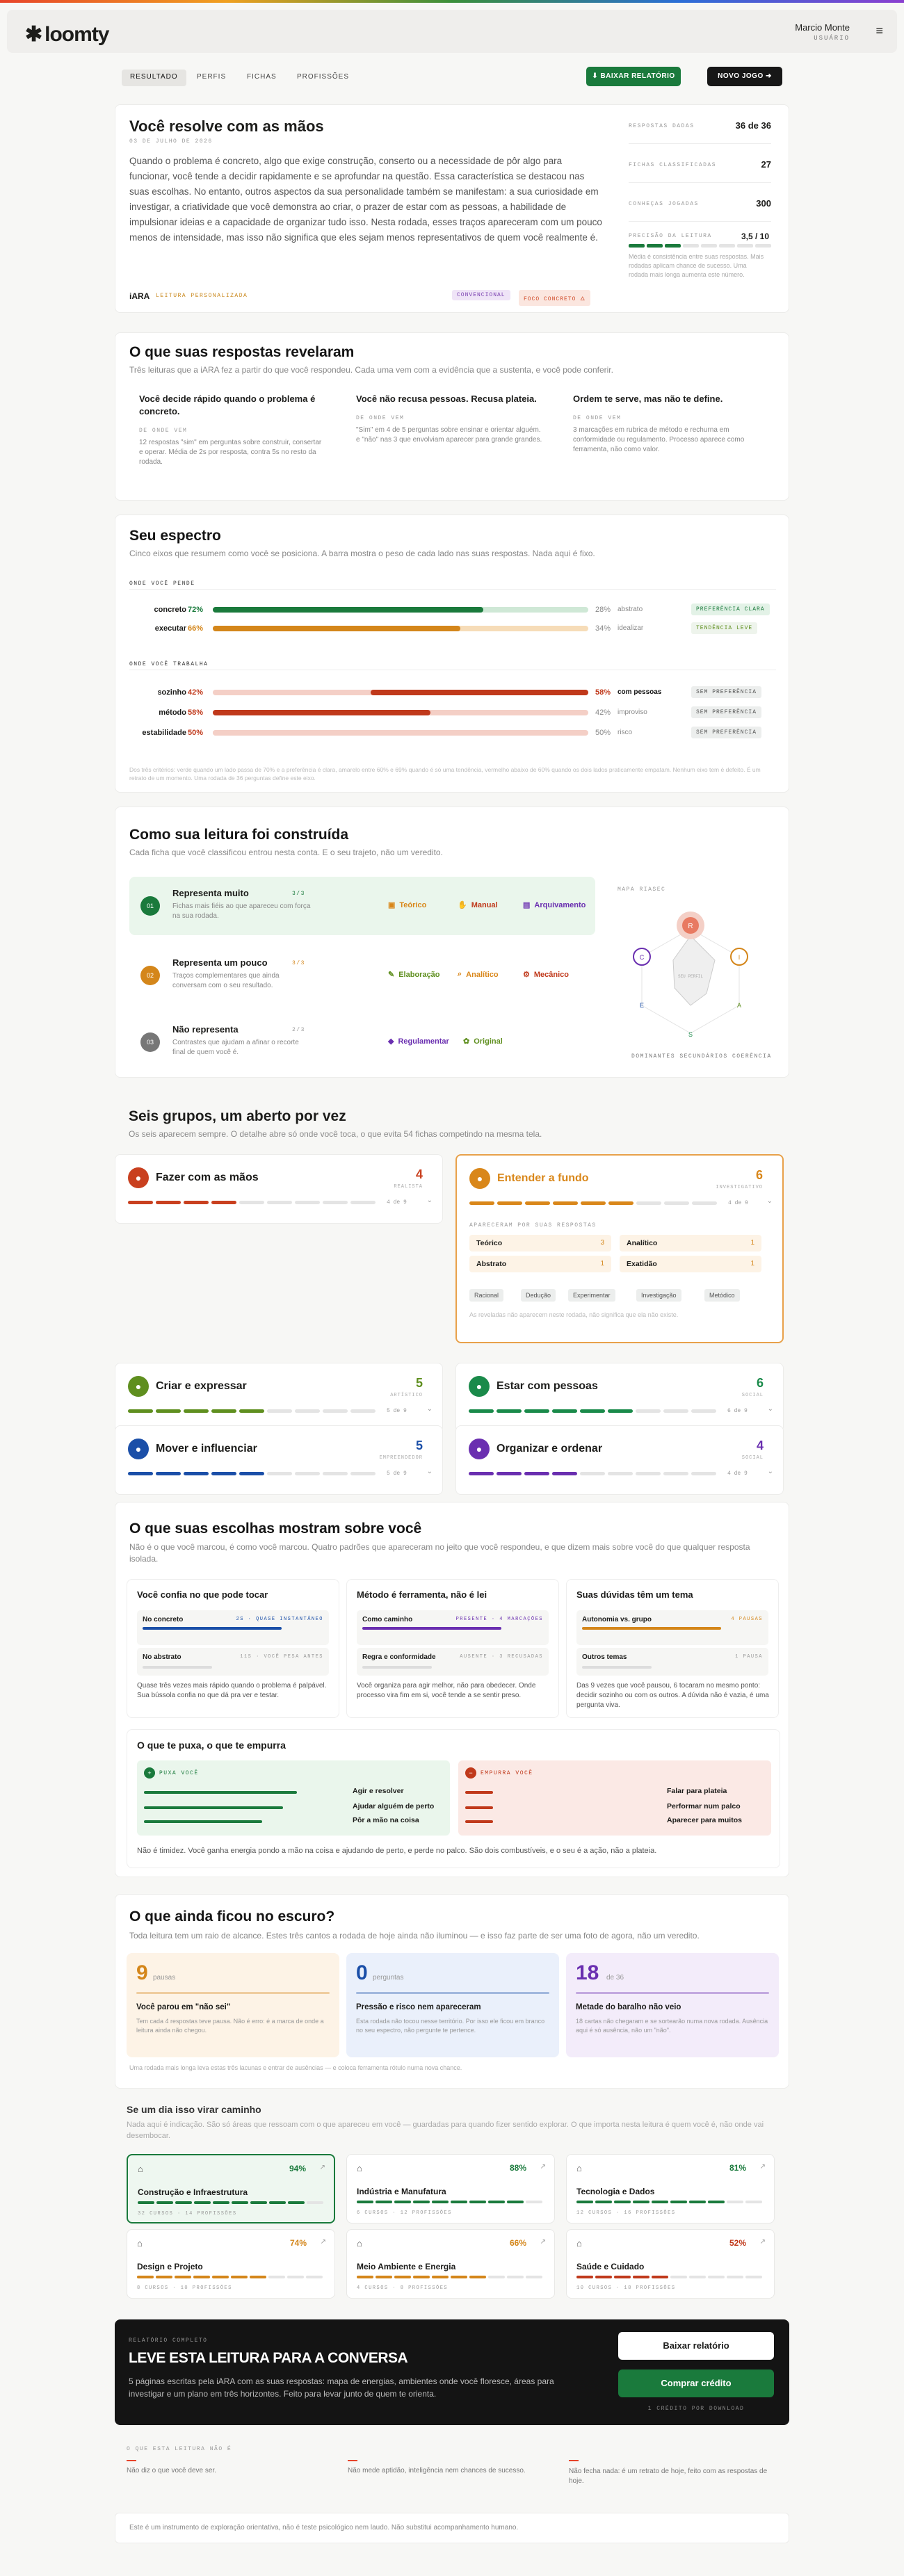  What do you see at coordinates (220, 962) in the screenshot?
I see `tier-title: Representa um pouco` at bounding box center [220, 962].